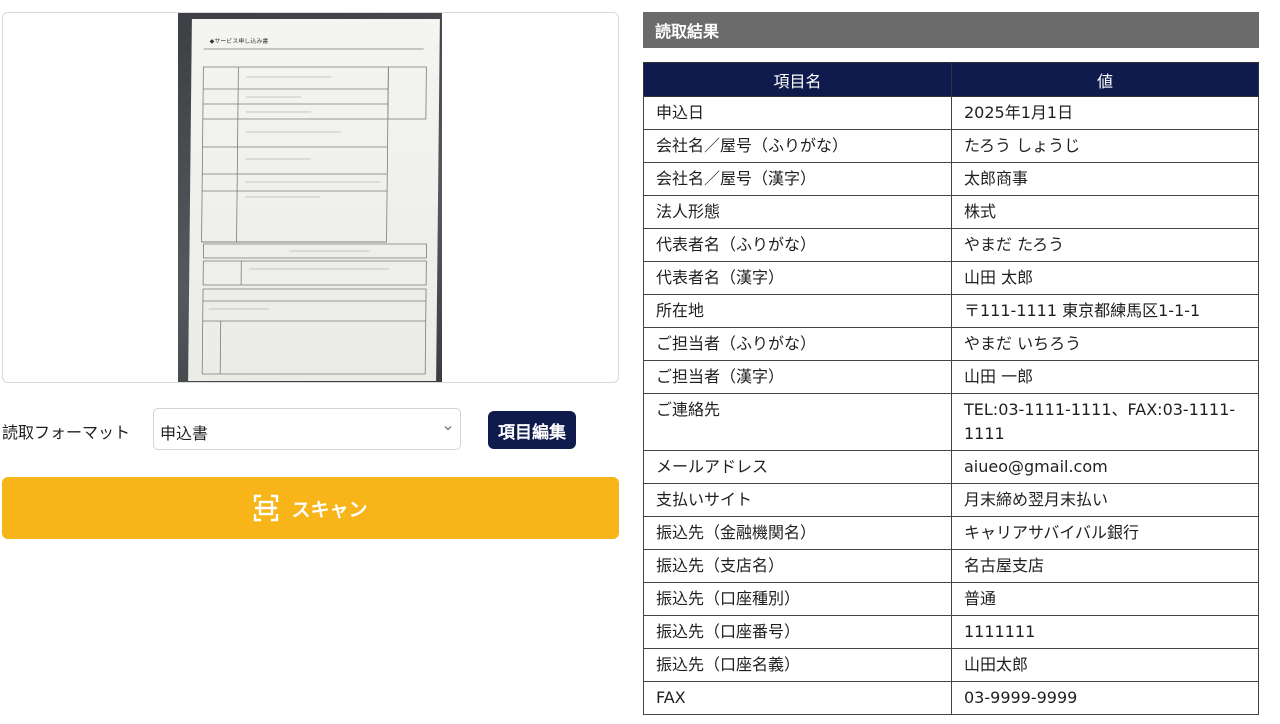 This screenshot has height=724, width=1280. I want to click on table-row: 代表者名（ふりがな） やまだ たろう, so click(951, 245).